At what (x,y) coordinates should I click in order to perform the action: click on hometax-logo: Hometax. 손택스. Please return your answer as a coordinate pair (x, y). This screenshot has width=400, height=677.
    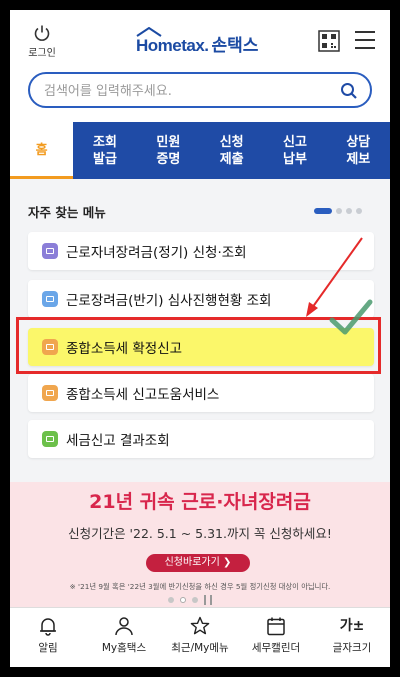
    Looking at the image, I should click on (197, 41).